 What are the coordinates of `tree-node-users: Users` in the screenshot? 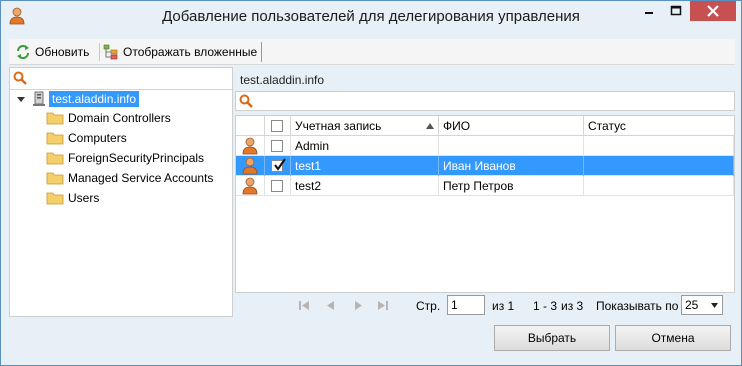 It's located at (72, 198).